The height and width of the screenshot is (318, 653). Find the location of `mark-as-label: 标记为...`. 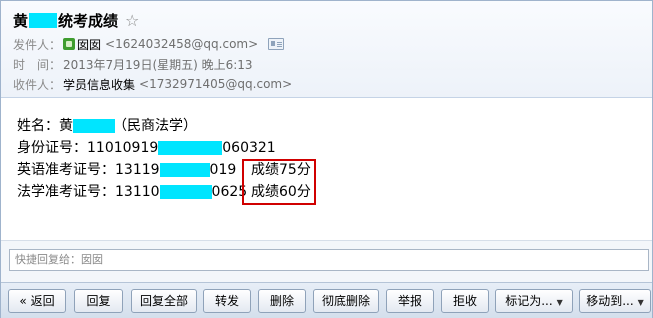

mark-as-label: 标记为... is located at coordinates (529, 301).